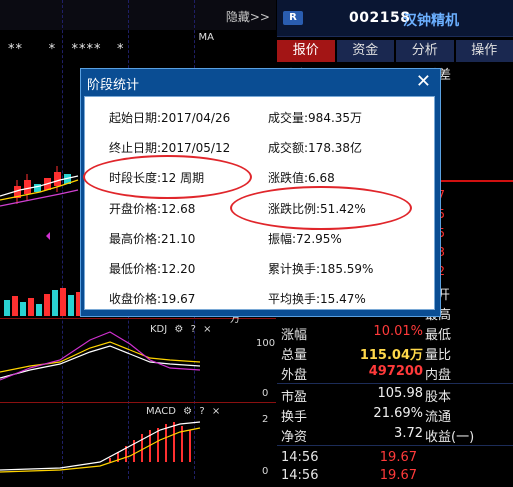 The image size is (513, 487). I want to click on row-label: 净资, so click(294, 435).